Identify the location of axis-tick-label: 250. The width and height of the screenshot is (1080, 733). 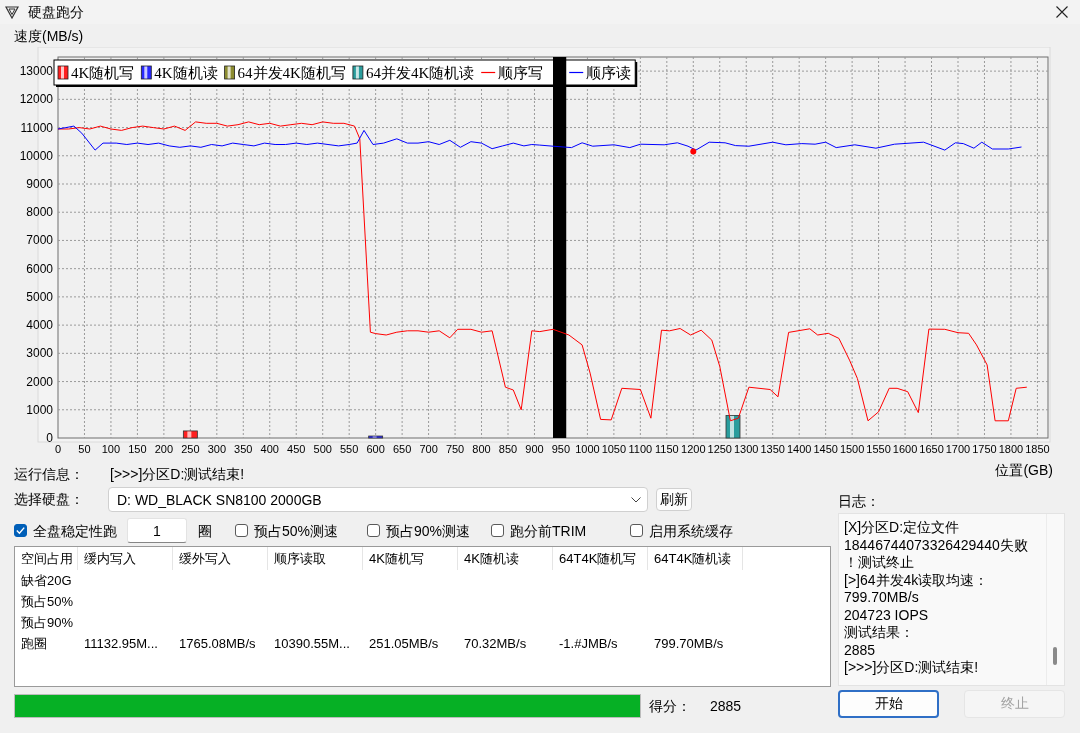
(190, 449).